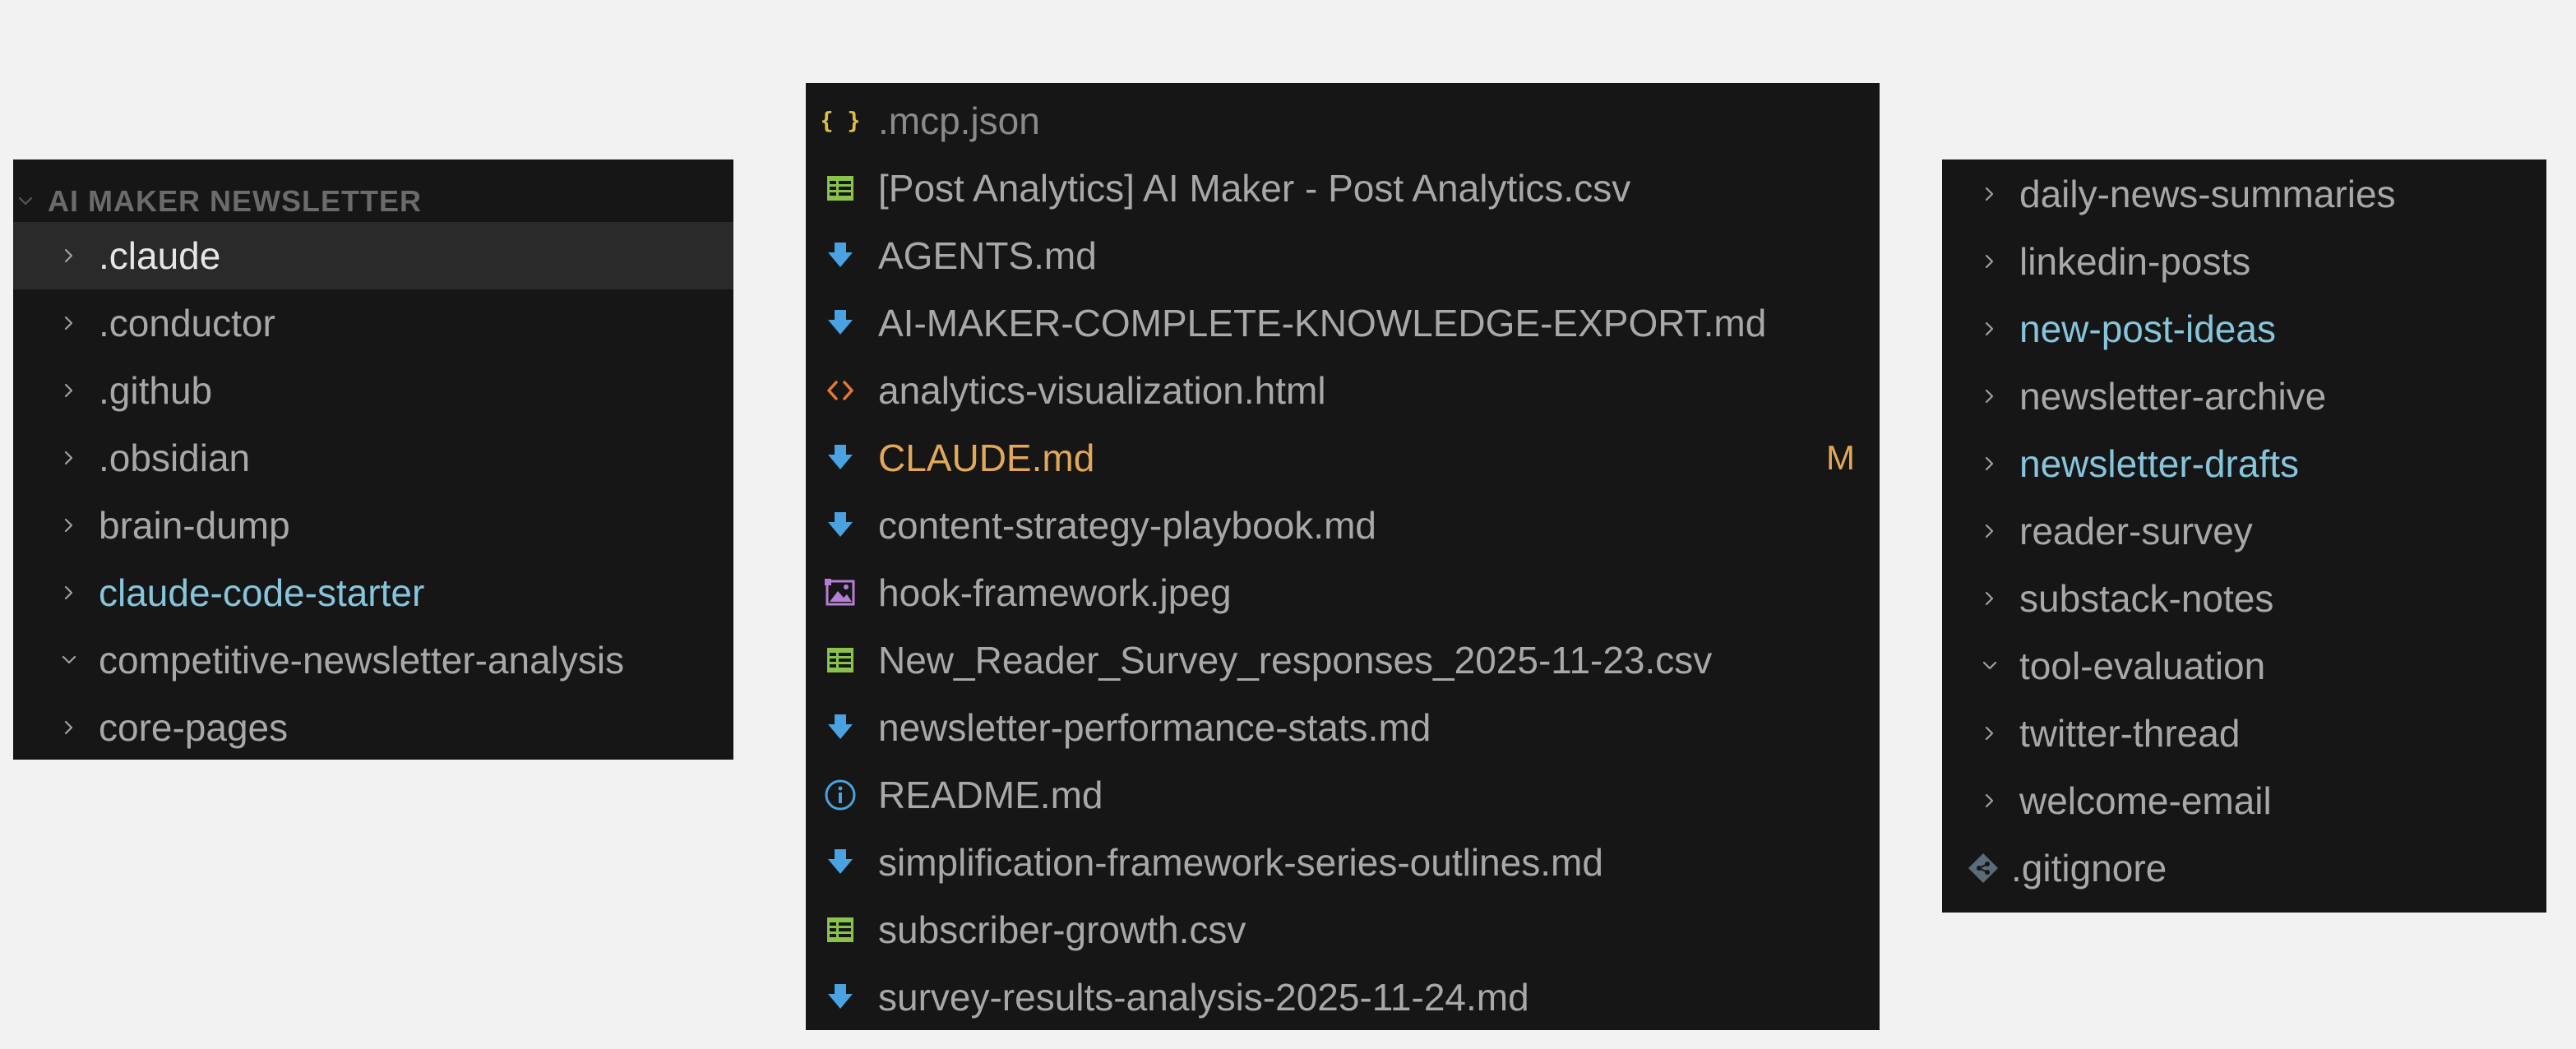 Image resolution: width=2576 pixels, height=1049 pixels. What do you see at coordinates (1203, 998) in the screenshot?
I see `file-label: survey-results-analysis-2025-11-24.md` at bounding box center [1203, 998].